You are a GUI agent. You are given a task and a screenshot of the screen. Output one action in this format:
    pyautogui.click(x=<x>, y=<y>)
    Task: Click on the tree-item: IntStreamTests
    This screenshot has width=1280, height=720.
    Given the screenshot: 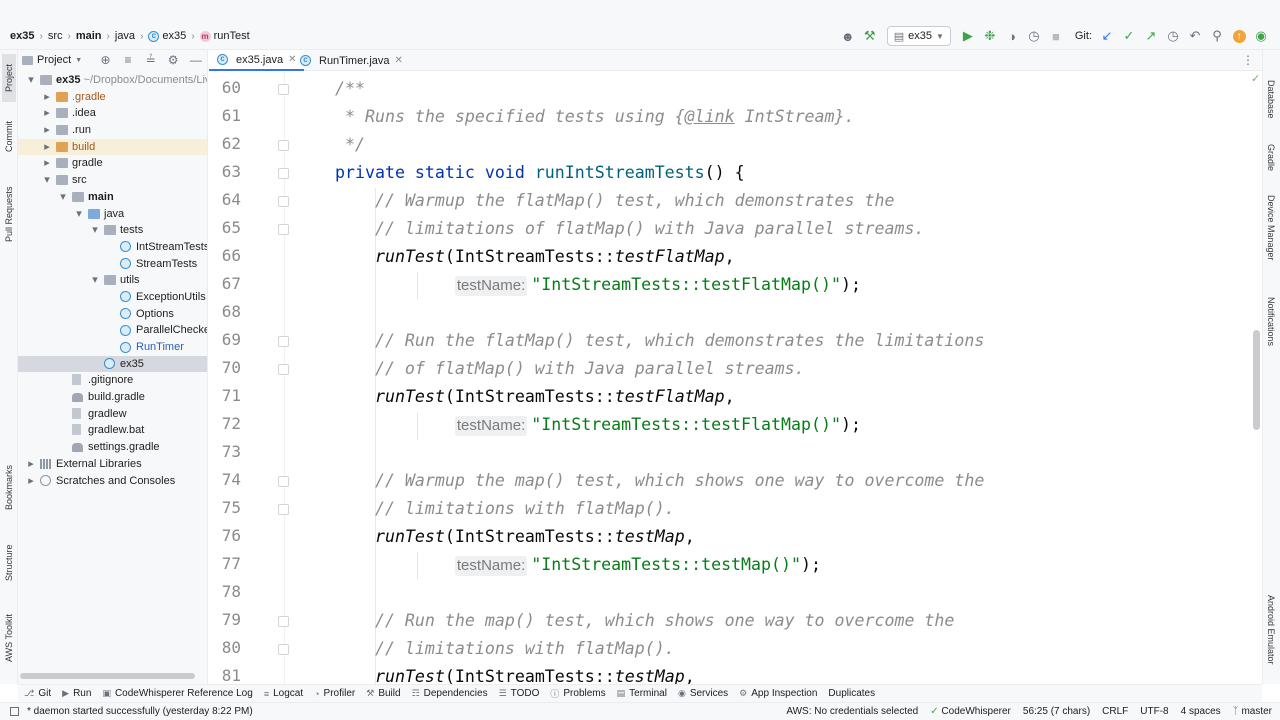 What is the action you would take?
    pyautogui.click(x=112, y=247)
    